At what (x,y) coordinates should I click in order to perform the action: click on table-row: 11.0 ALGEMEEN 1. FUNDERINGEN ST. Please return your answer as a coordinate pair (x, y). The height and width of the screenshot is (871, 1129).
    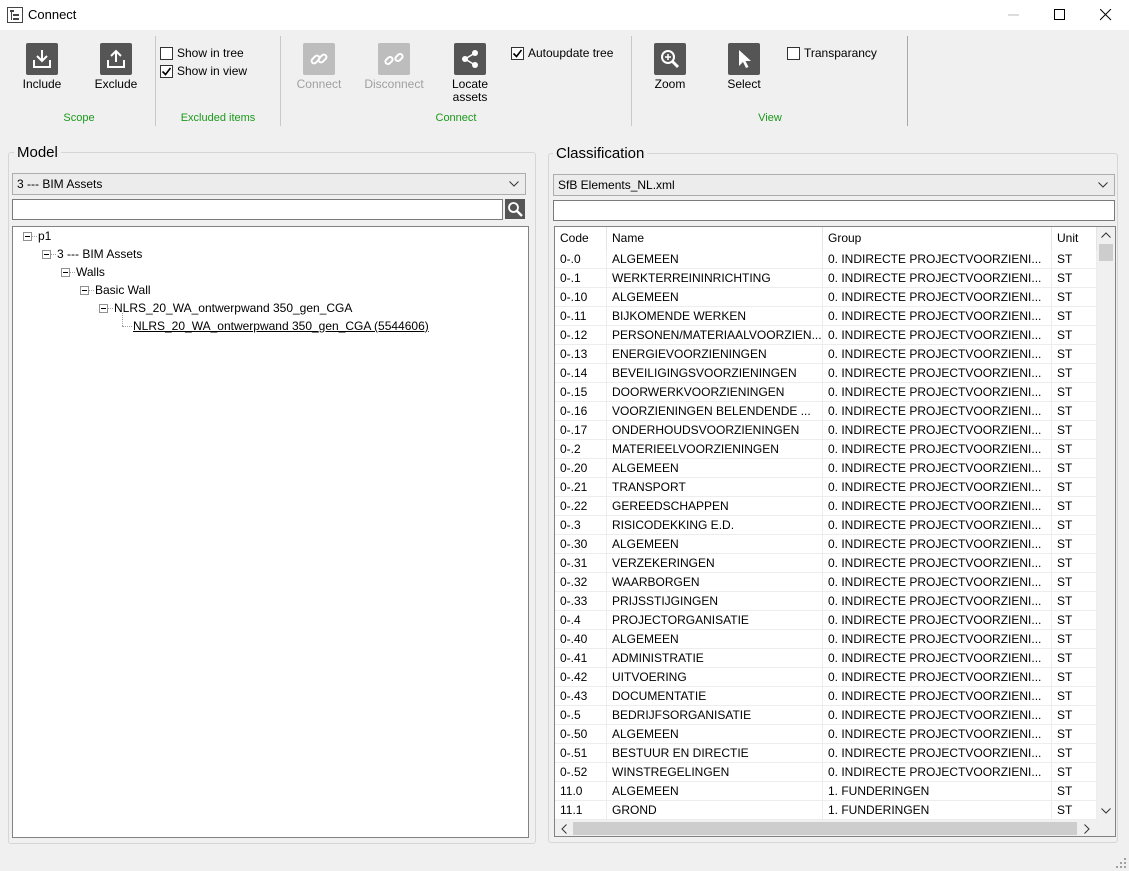
    Looking at the image, I should click on (826, 791).